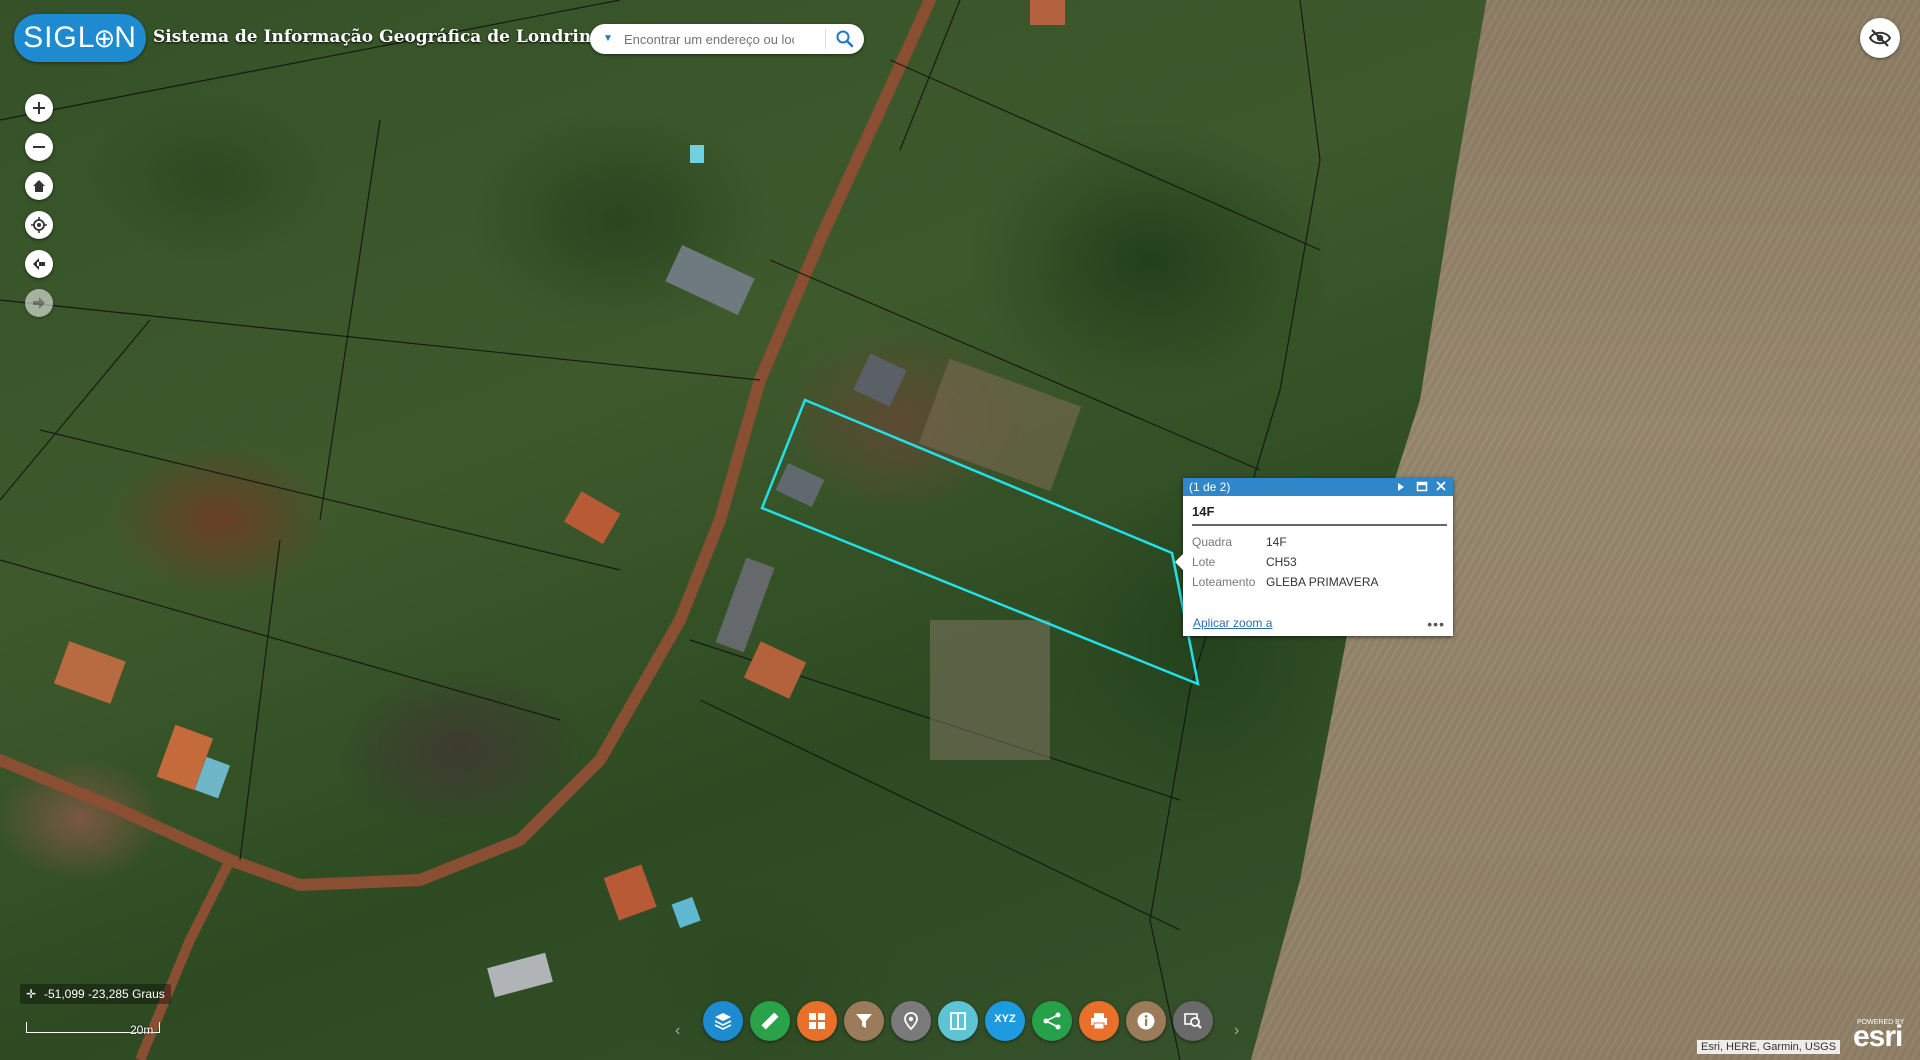 The image size is (1920, 1060). What do you see at coordinates (1318, 487) in the screenshot?
I see `popup-header: (1 de 2)` at bounding box center [1318, 487].